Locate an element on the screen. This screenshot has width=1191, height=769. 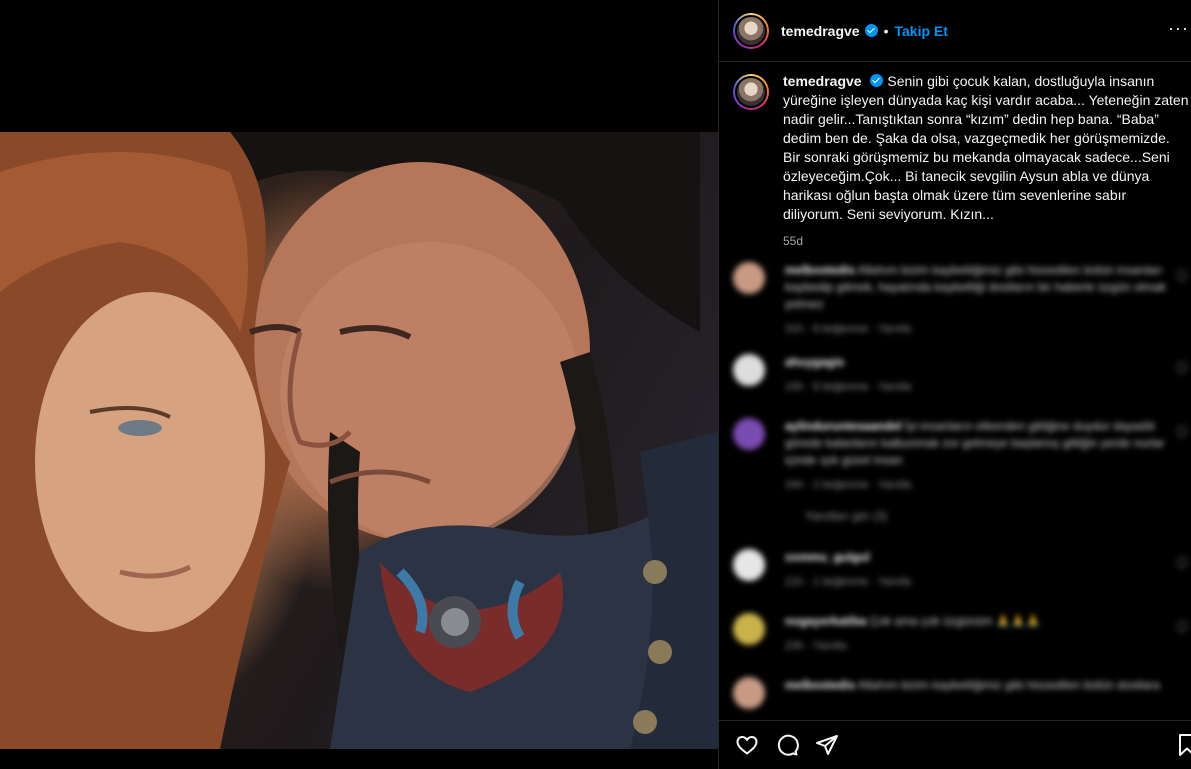
comment-meta: 34h · 2 beğenme · Yanıtla is located at coordinates (980, 485).